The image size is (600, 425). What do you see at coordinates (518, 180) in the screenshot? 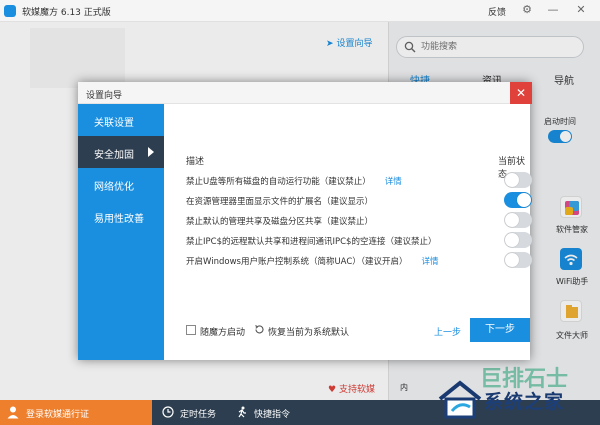
I see `autorun-toggle` at bounding box center [518, 180].